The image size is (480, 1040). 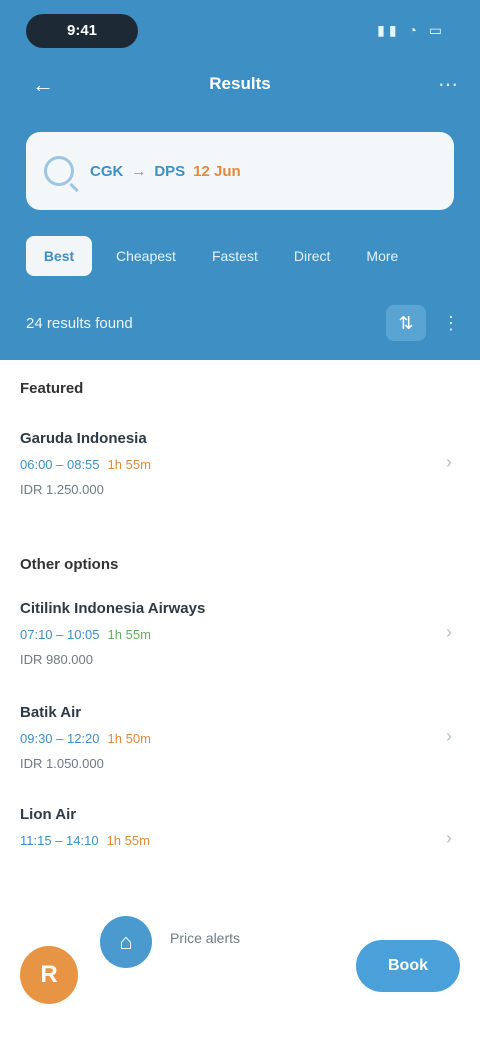 I want to click on item-details: 11:15 – 14:10 1h 55m, so click(x=240, y=840).